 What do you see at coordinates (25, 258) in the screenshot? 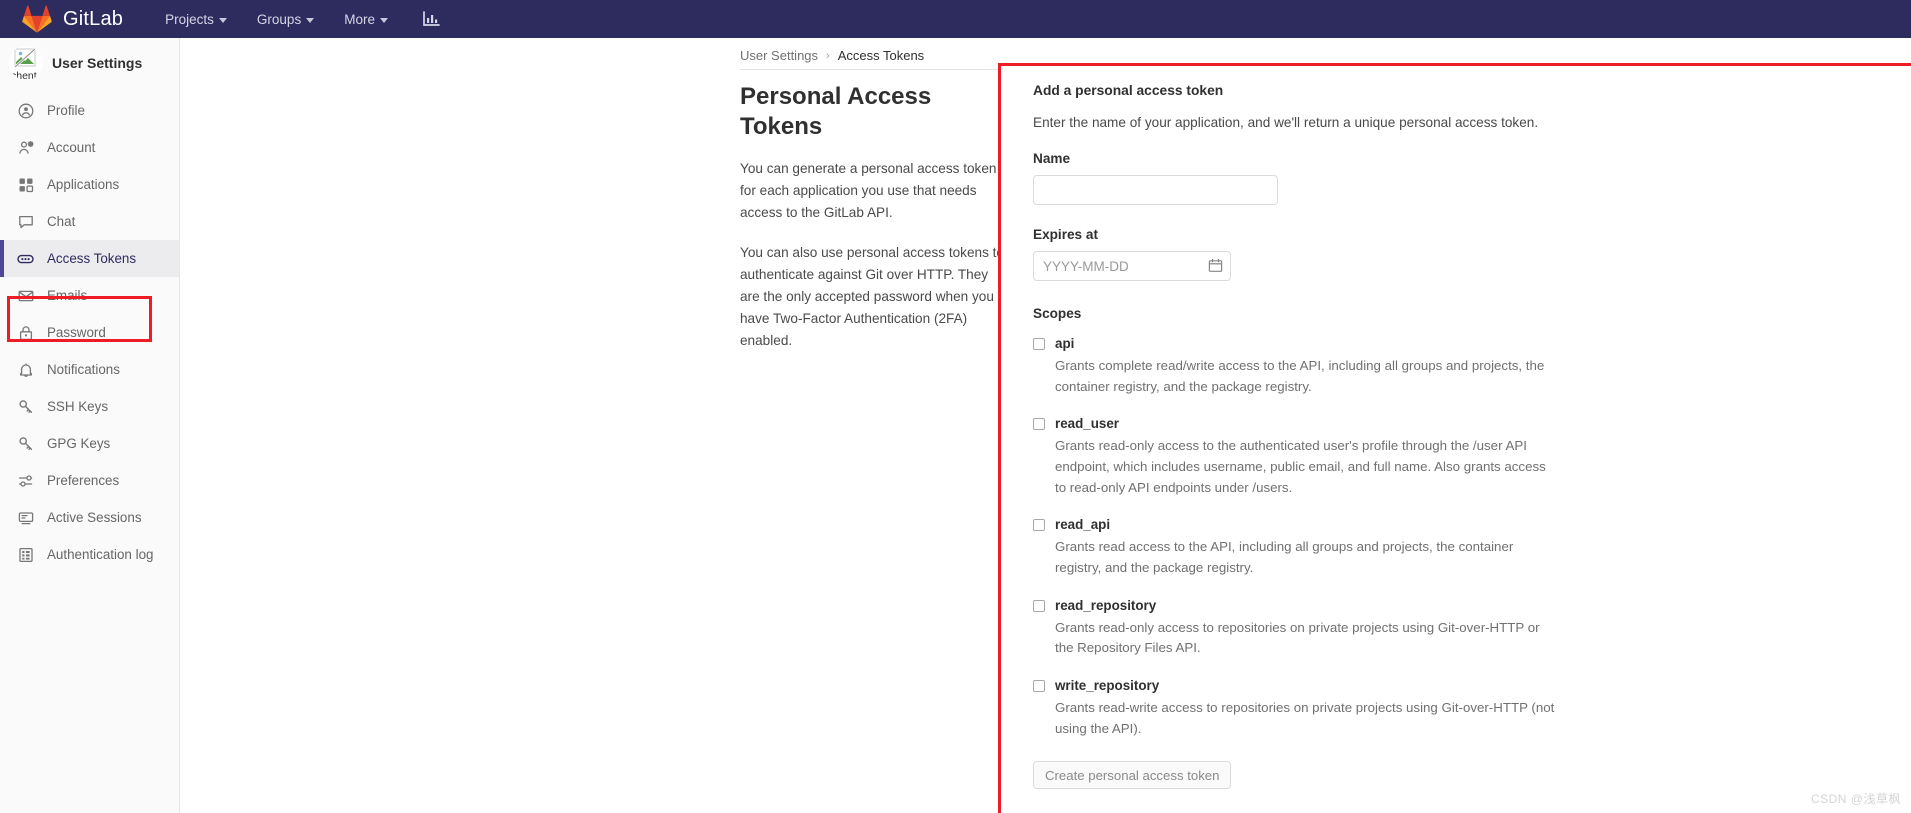
I see `token-pill-icon` at bounding box center [25, 258].